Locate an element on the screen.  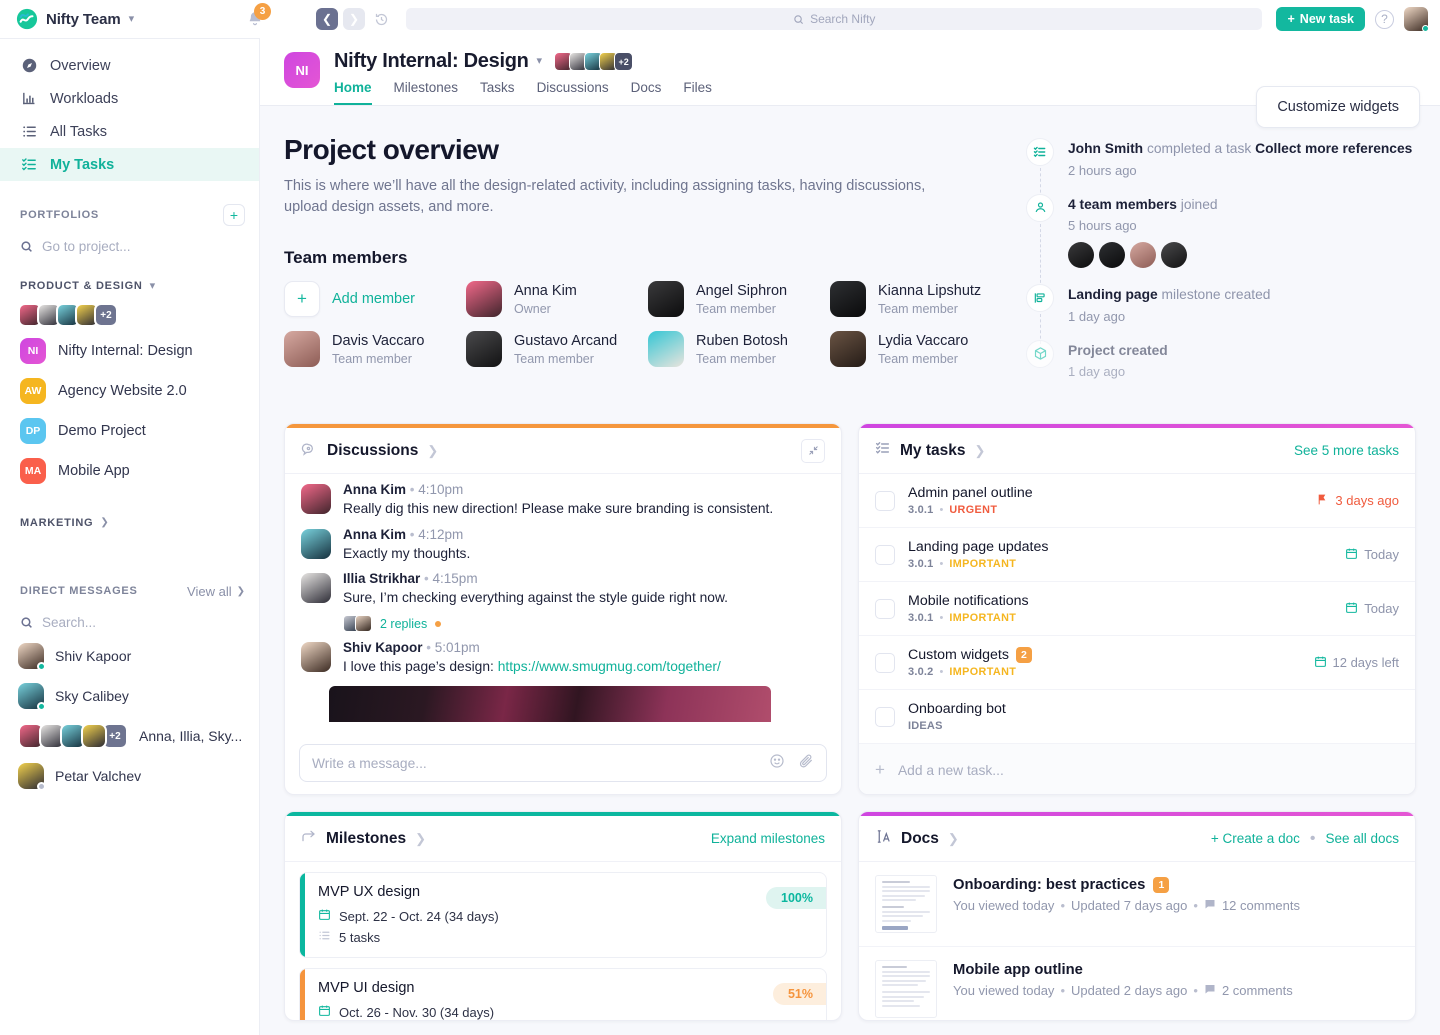
group-product-design: PRODUCT & DESIGN ▾ is located at coordinates (129, 286).